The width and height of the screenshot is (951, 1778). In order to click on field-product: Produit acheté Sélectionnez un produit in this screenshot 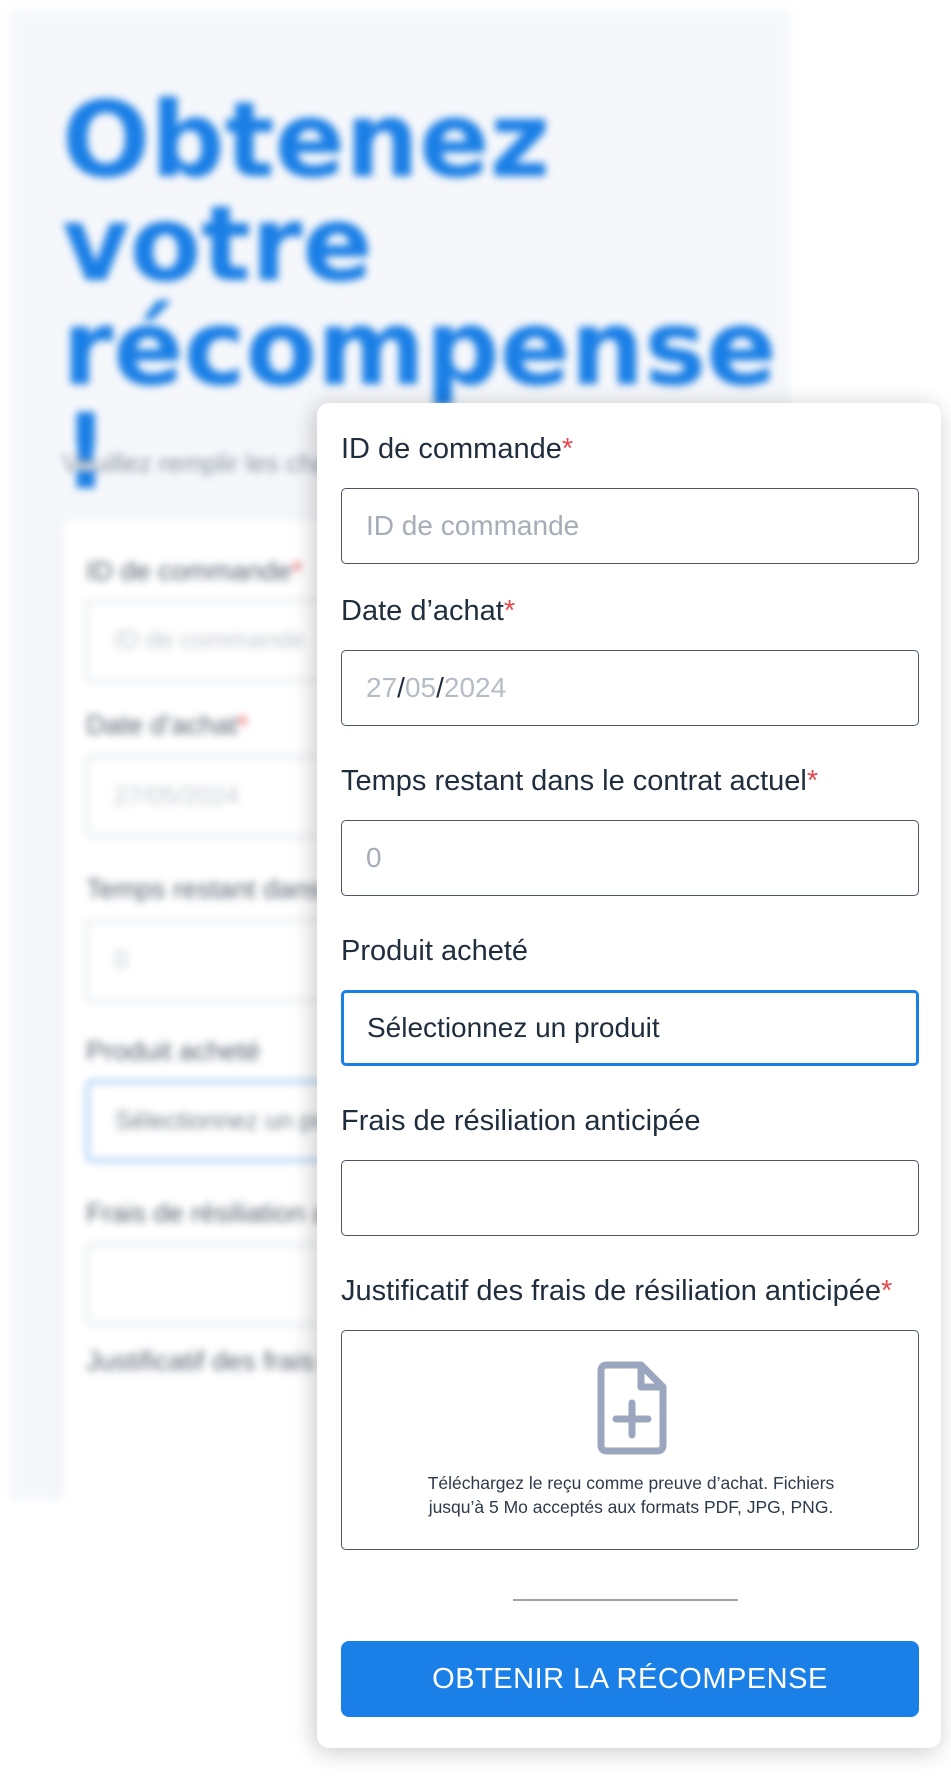, I will do `click(630, 999)`.